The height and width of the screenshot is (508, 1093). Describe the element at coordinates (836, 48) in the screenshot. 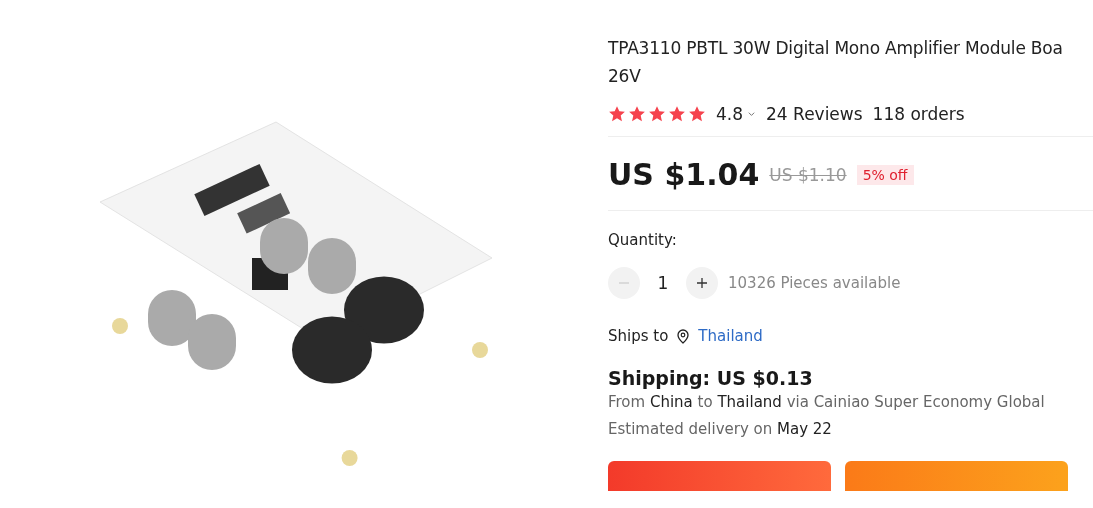

I see `product-title: TPA3110 PBTL 30W Digital Mono Amplifier Module Boa` at that location.